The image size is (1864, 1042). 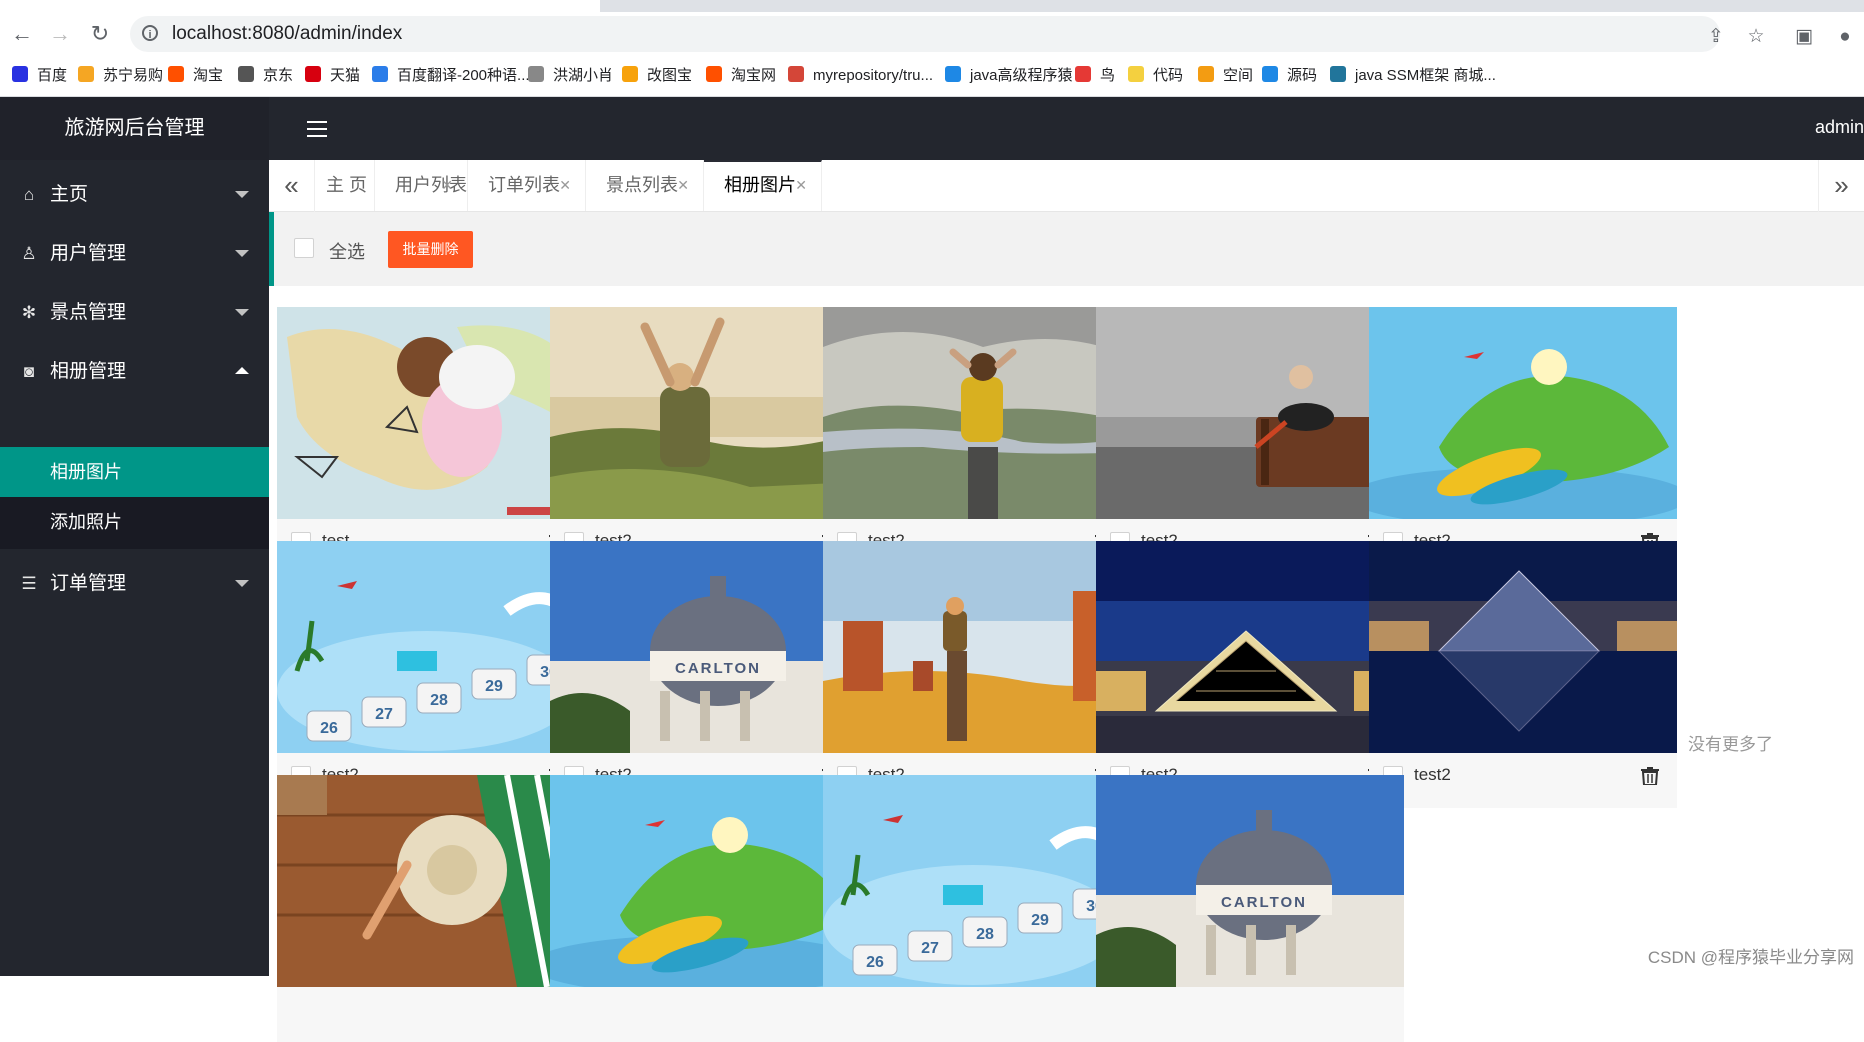 I want to click on admin-user: admin, so click(x=1839, y=127).